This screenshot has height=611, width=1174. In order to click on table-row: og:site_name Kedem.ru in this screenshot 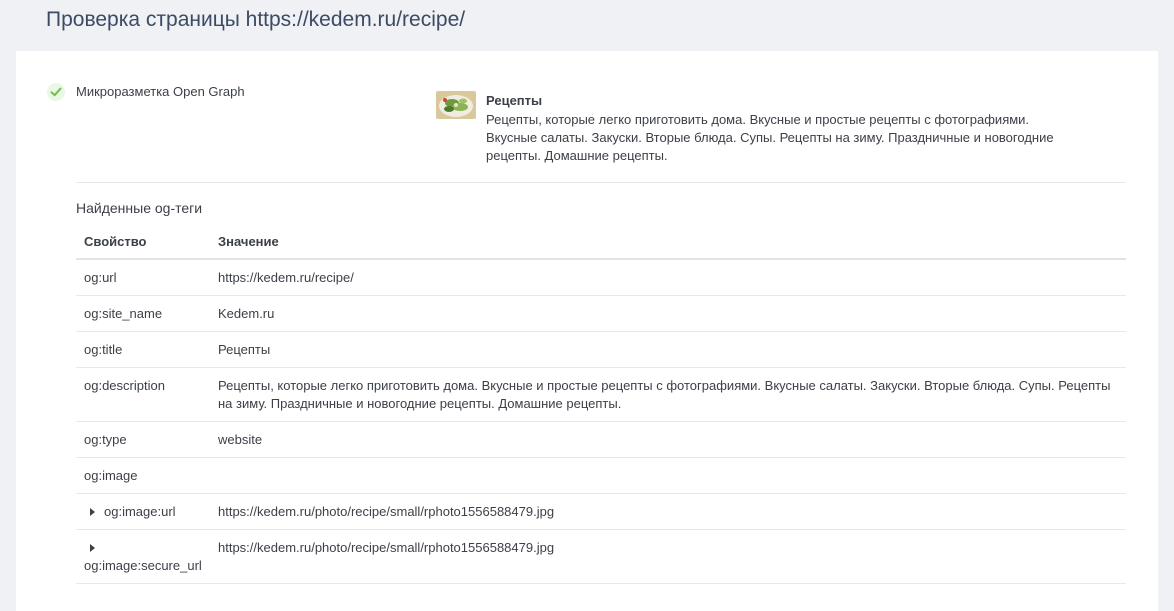, I will do `click(601, 313)`.